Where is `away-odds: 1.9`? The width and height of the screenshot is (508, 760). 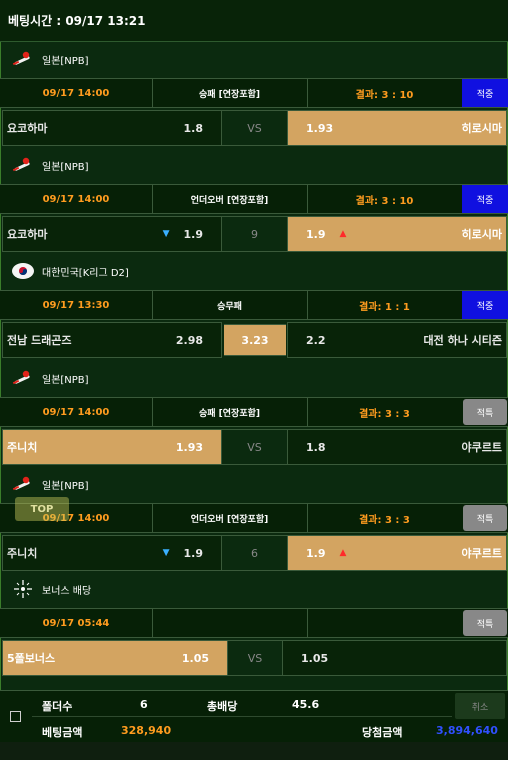
away-odds: 1.9 is located at coordinates (316, 234).